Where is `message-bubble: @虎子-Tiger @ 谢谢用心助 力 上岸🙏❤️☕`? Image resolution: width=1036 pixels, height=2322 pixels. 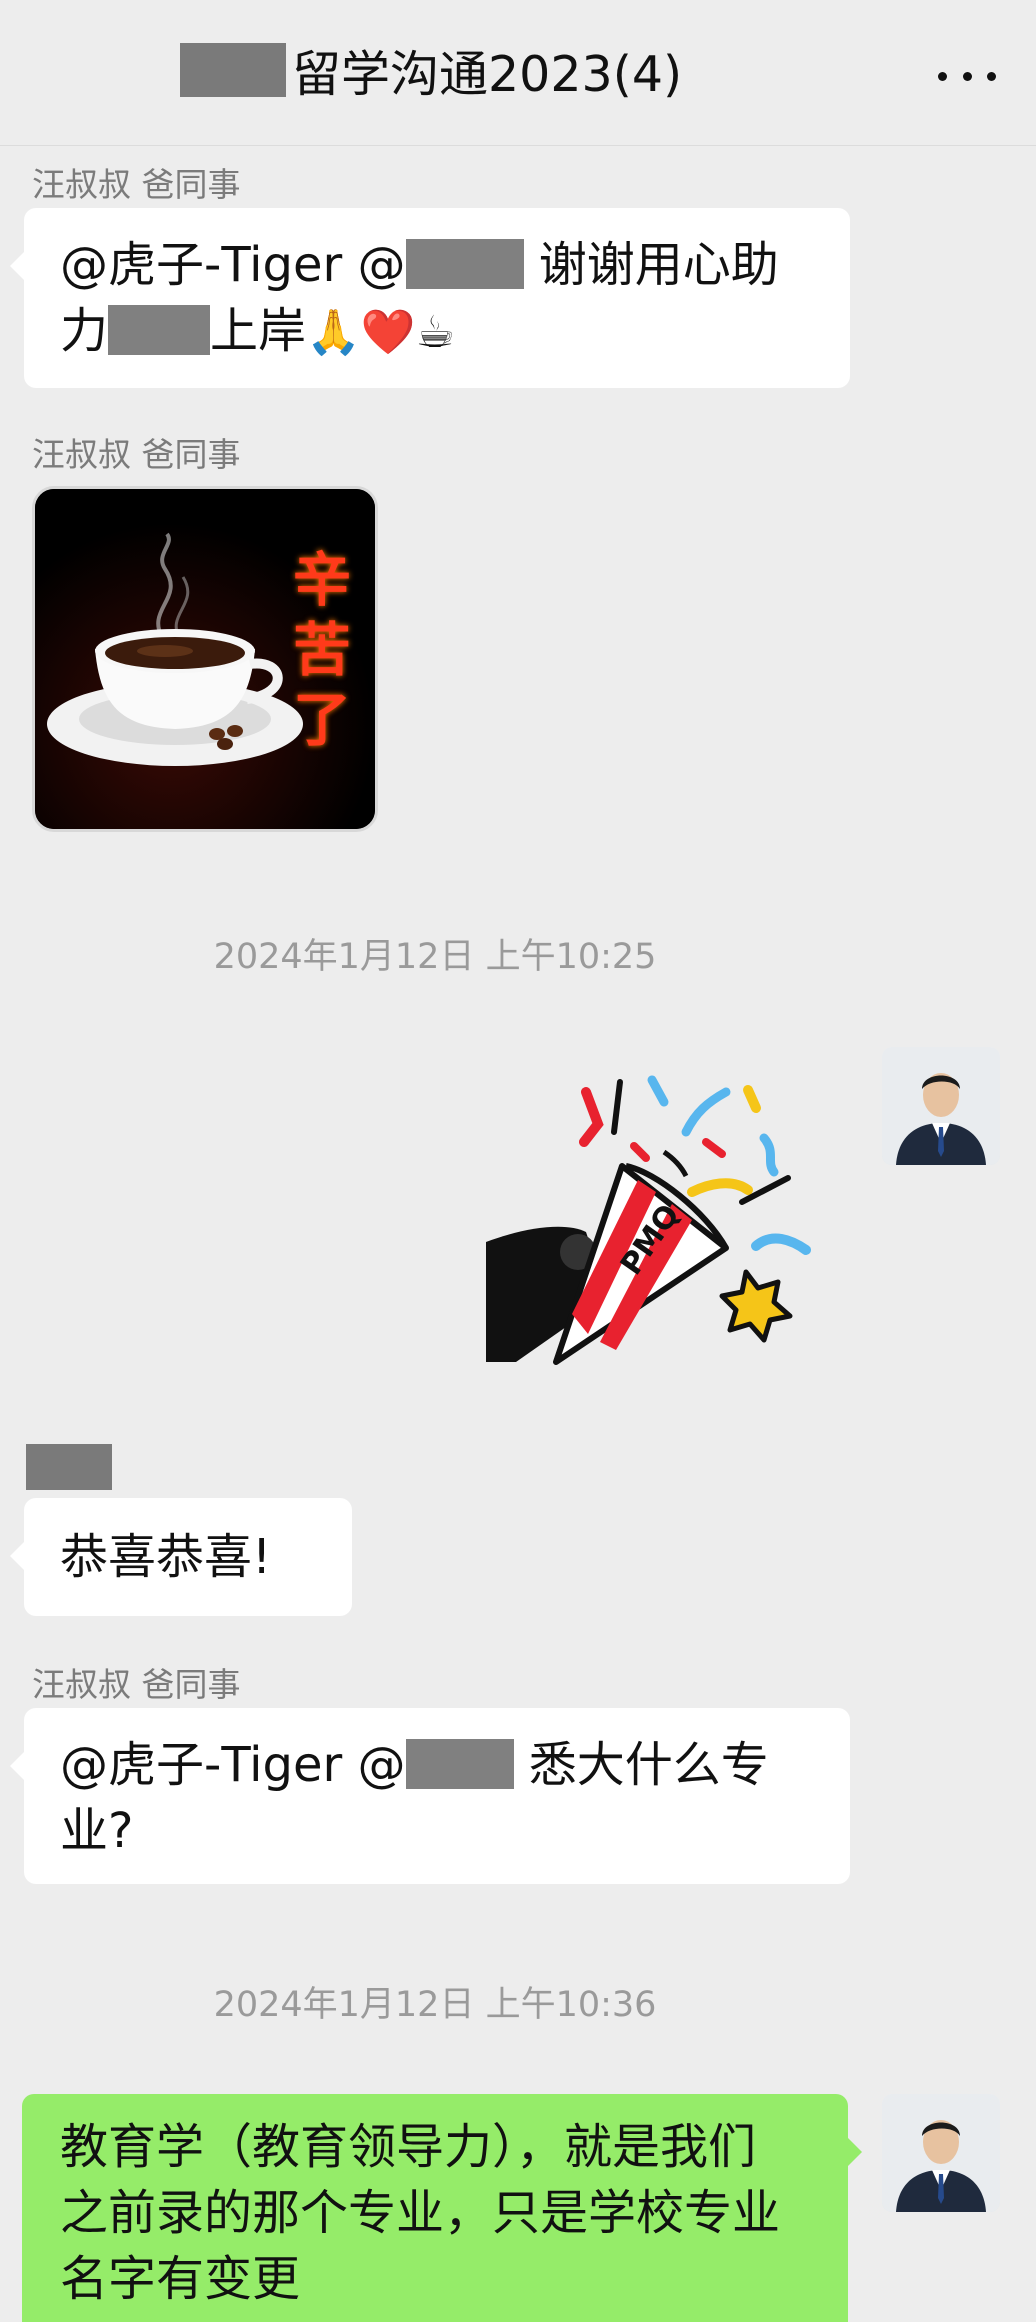
message-bubble: @虎子-Tiger @ 谢谢用心助 力 上岸🙏❤️☕ is located at coordinates (430, 298).